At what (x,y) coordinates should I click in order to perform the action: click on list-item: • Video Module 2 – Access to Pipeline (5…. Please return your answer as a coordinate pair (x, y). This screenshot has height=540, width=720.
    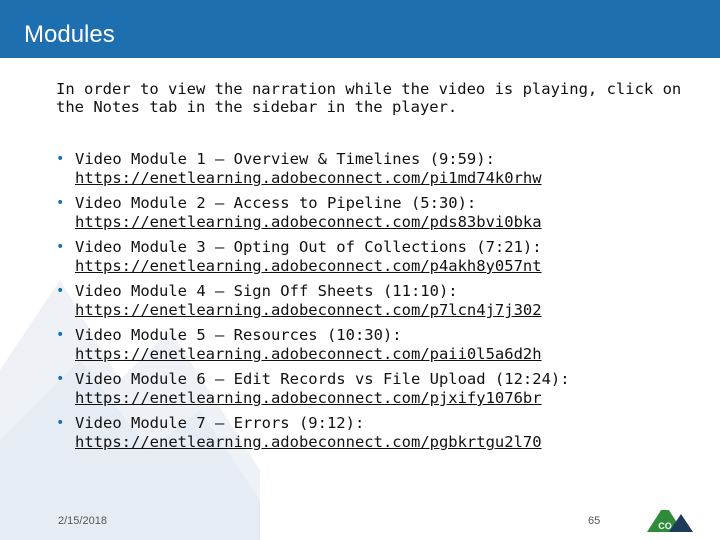
    Looking at the image, I should click on (376, 216).